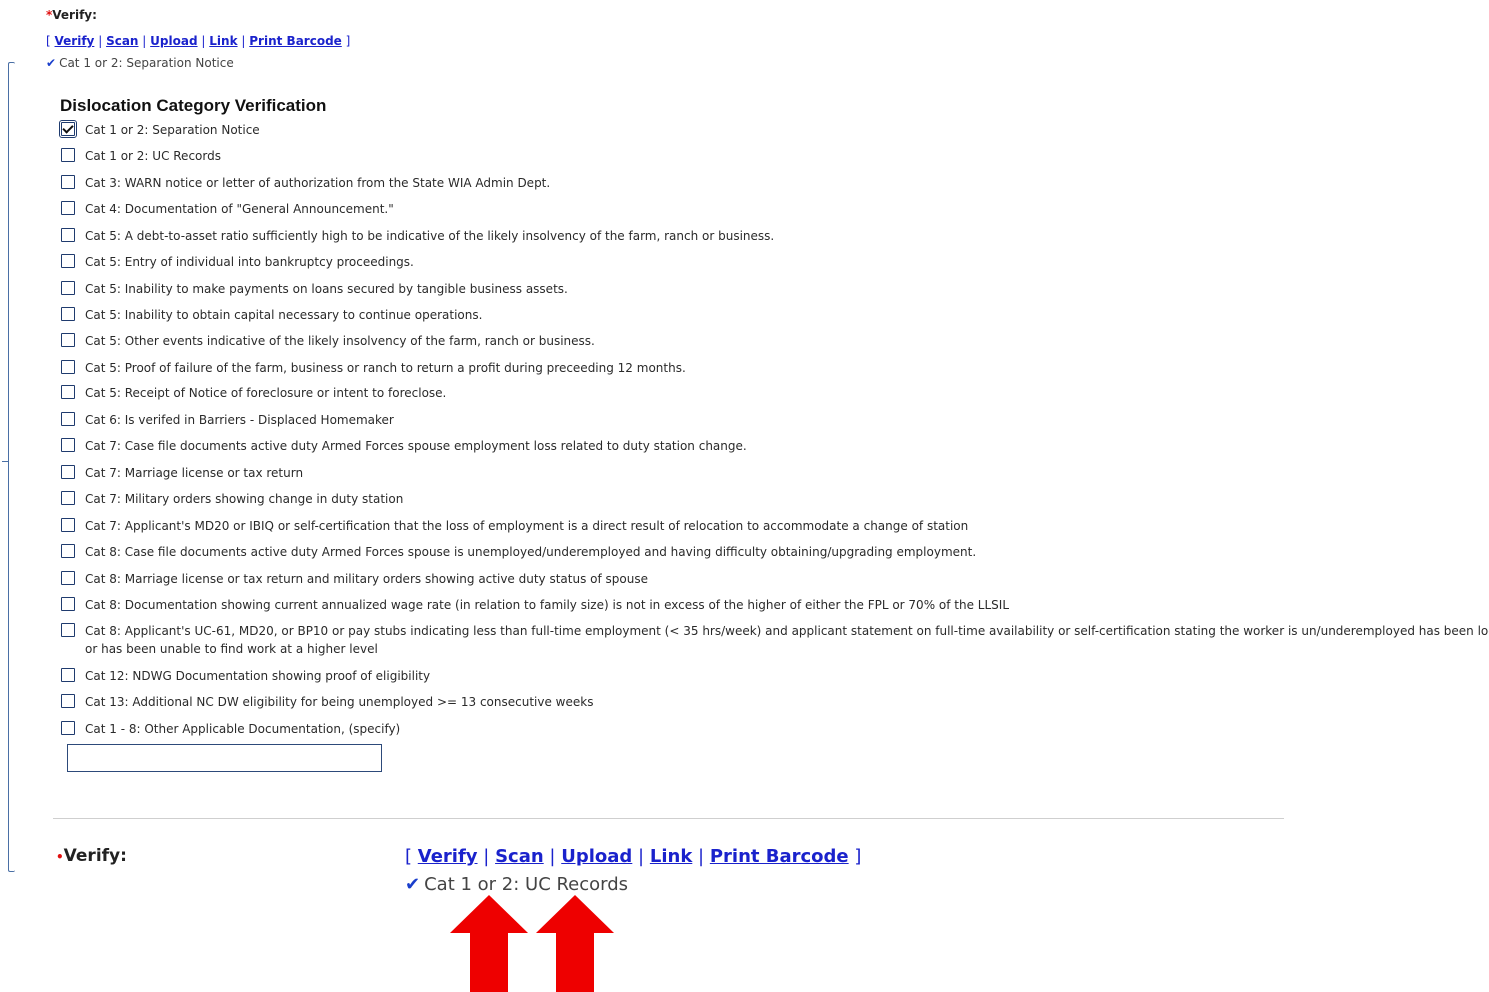 This screenshot has height=992, width=1489. I want to click on divider, so click(668, 818).